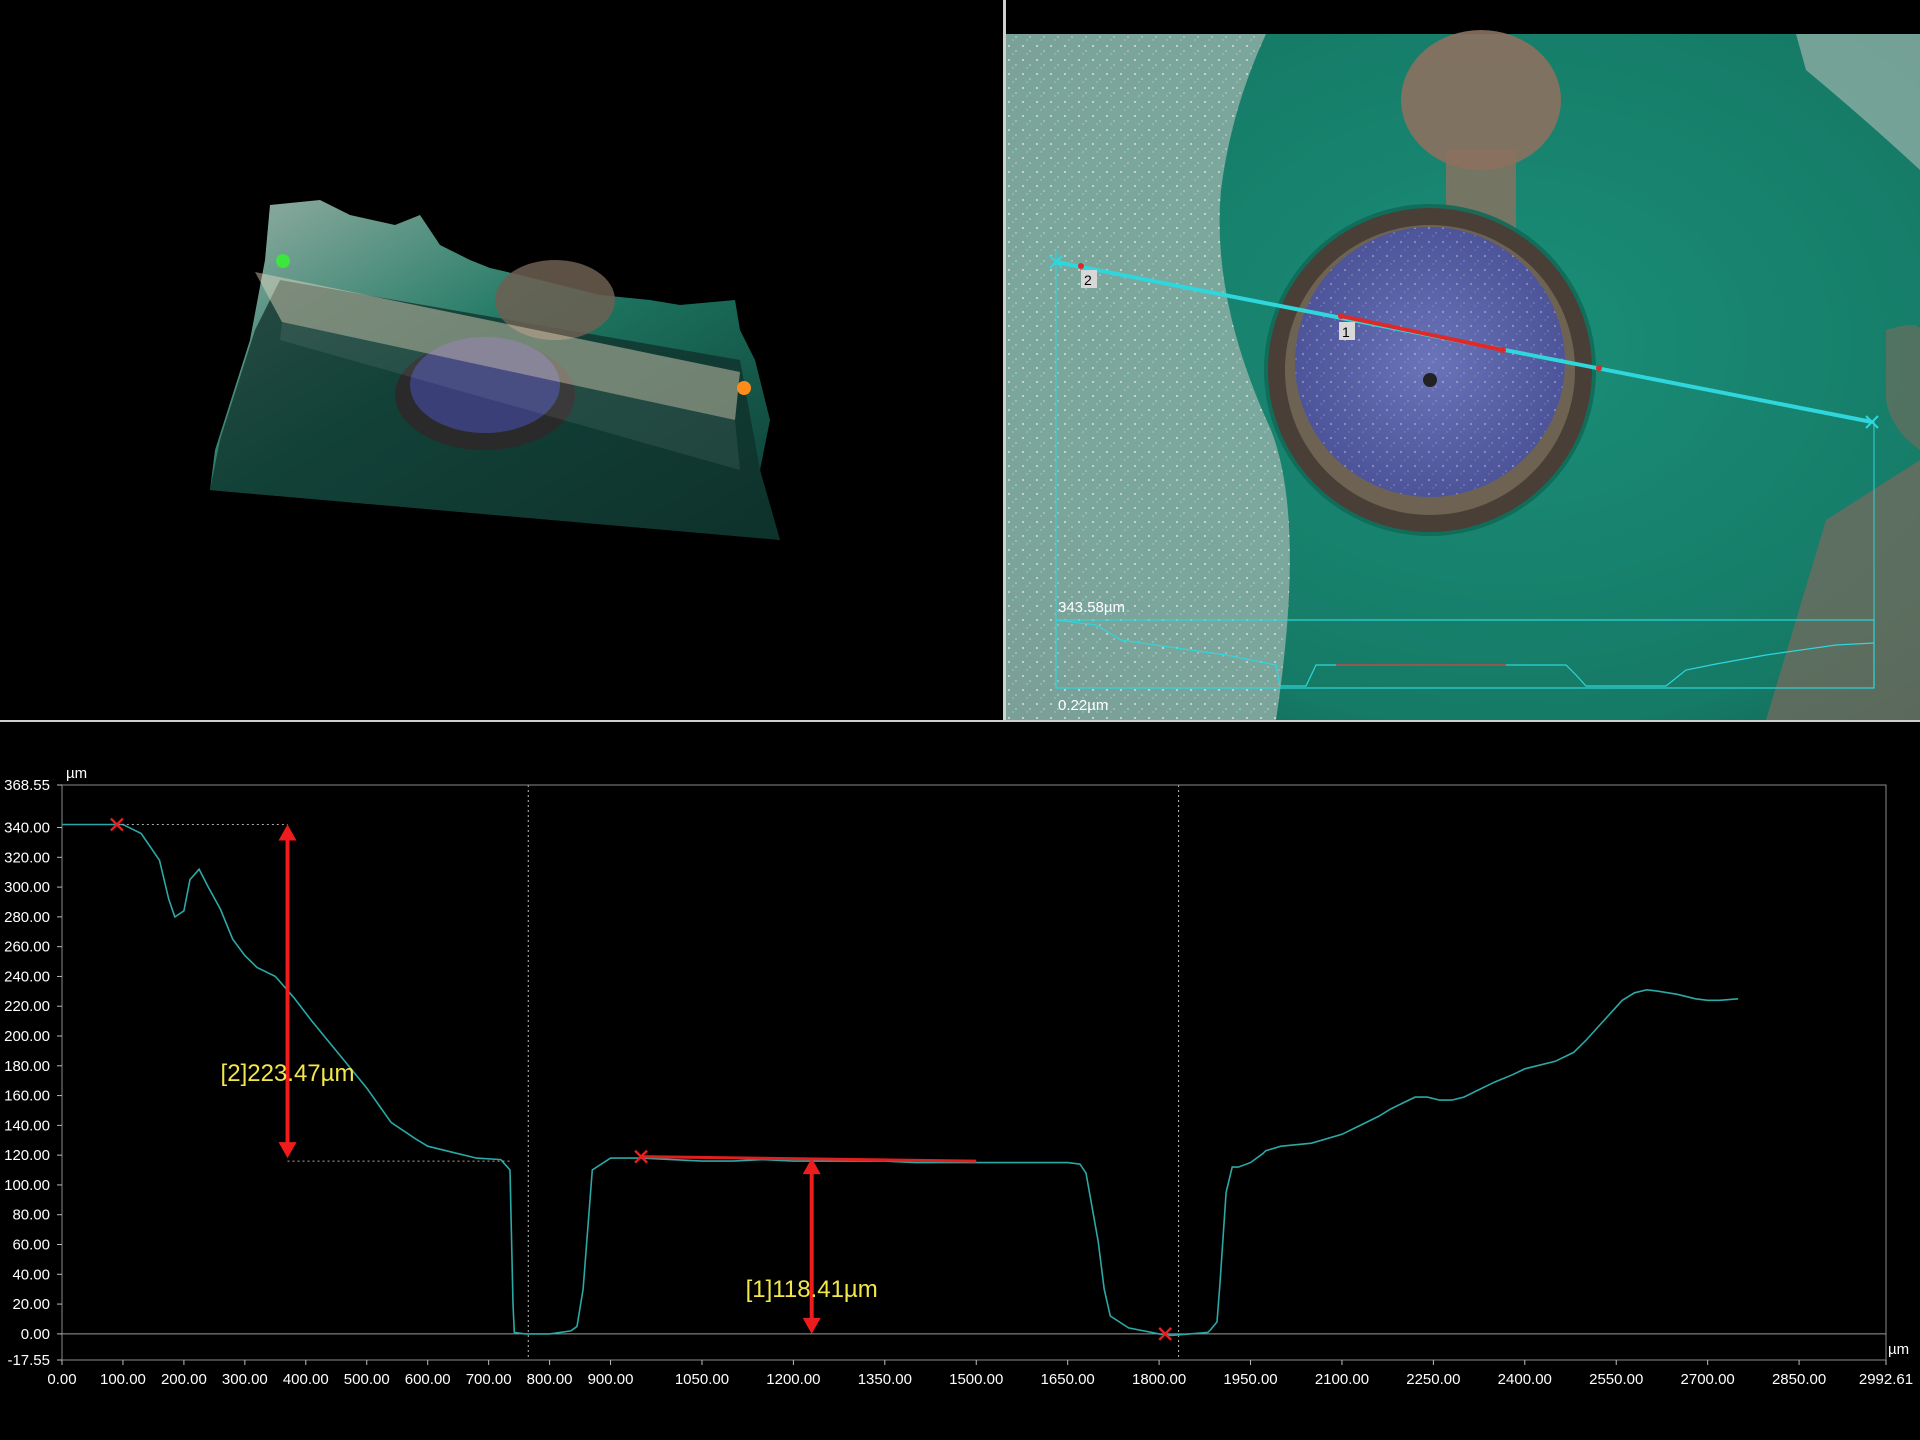 Image resolution: width=1920 pixels, height=1440 pixels. I want to click on measure-value-label: [2]223.47µm, so click(288, 1073).